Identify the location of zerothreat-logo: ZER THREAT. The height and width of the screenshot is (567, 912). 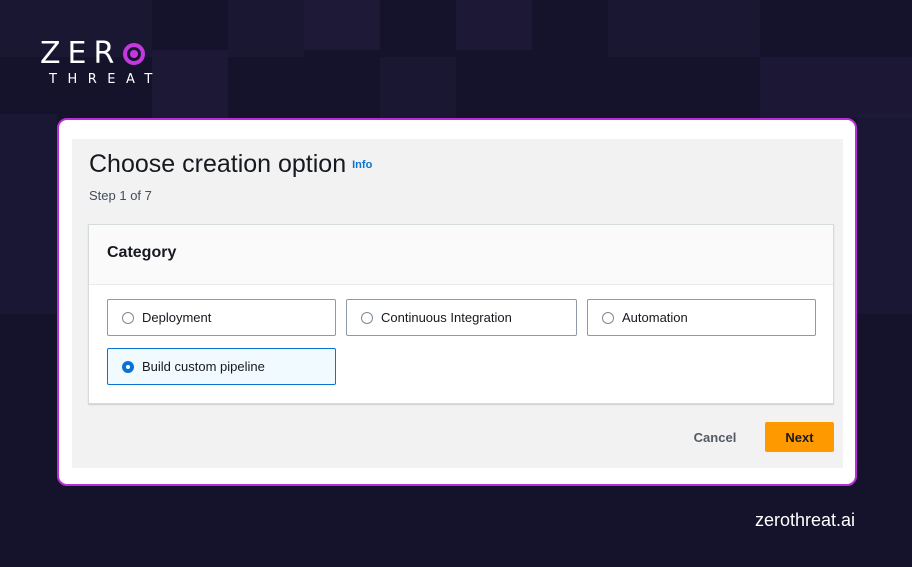
(101, 62).